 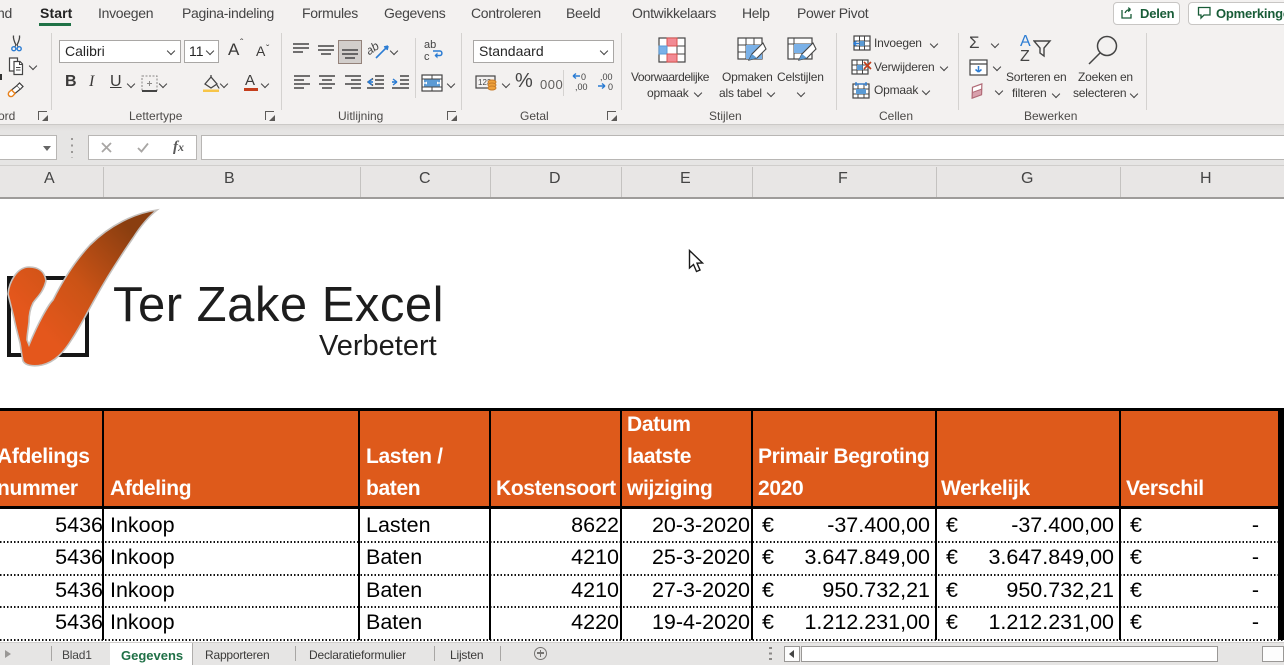 What do you see at coordinates (427, 56) in the screenshot?
I see `svg-text: c` at bounding box center [427, 56].